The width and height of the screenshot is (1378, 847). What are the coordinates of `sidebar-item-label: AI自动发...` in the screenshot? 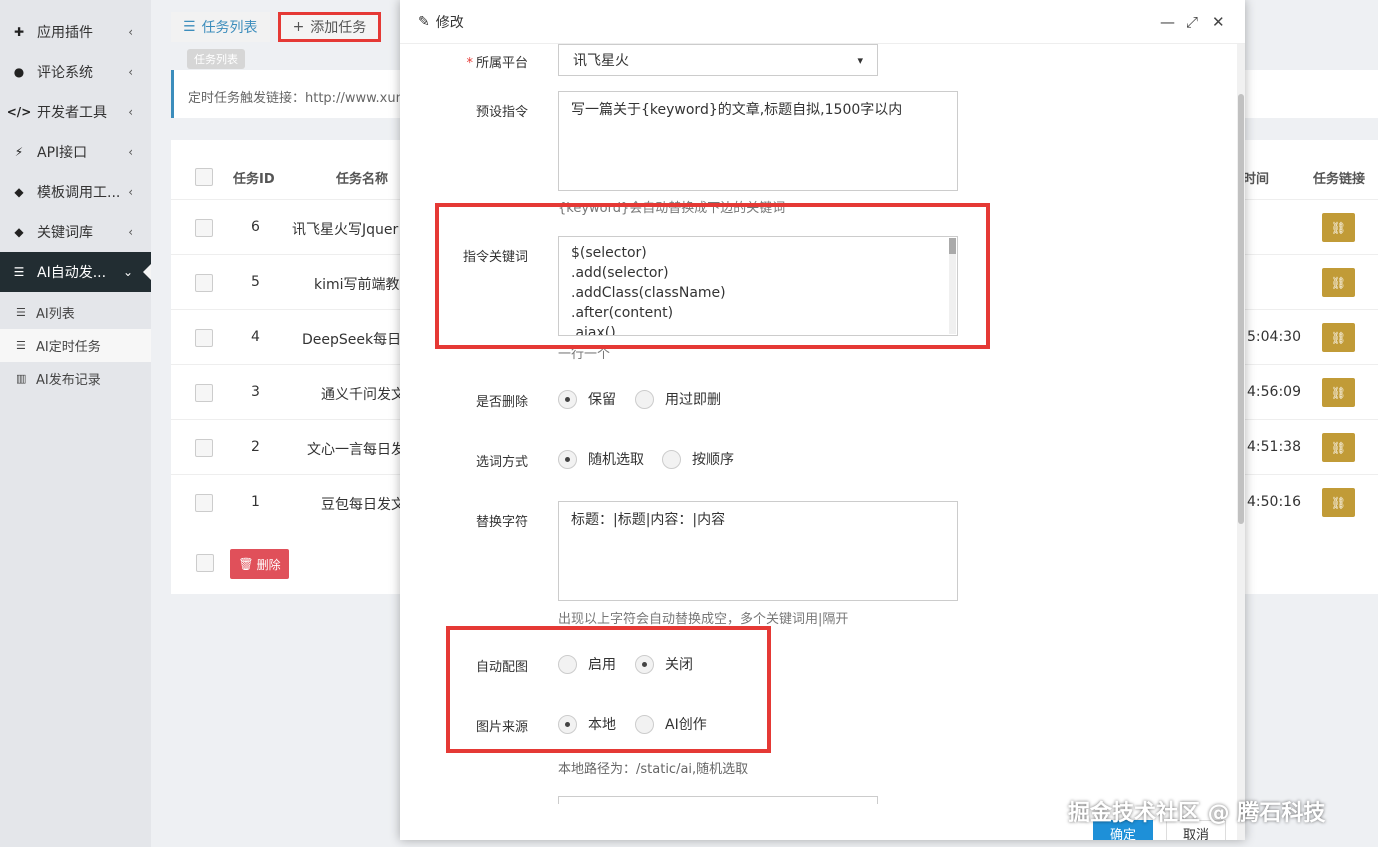 It's located at (72, 273).